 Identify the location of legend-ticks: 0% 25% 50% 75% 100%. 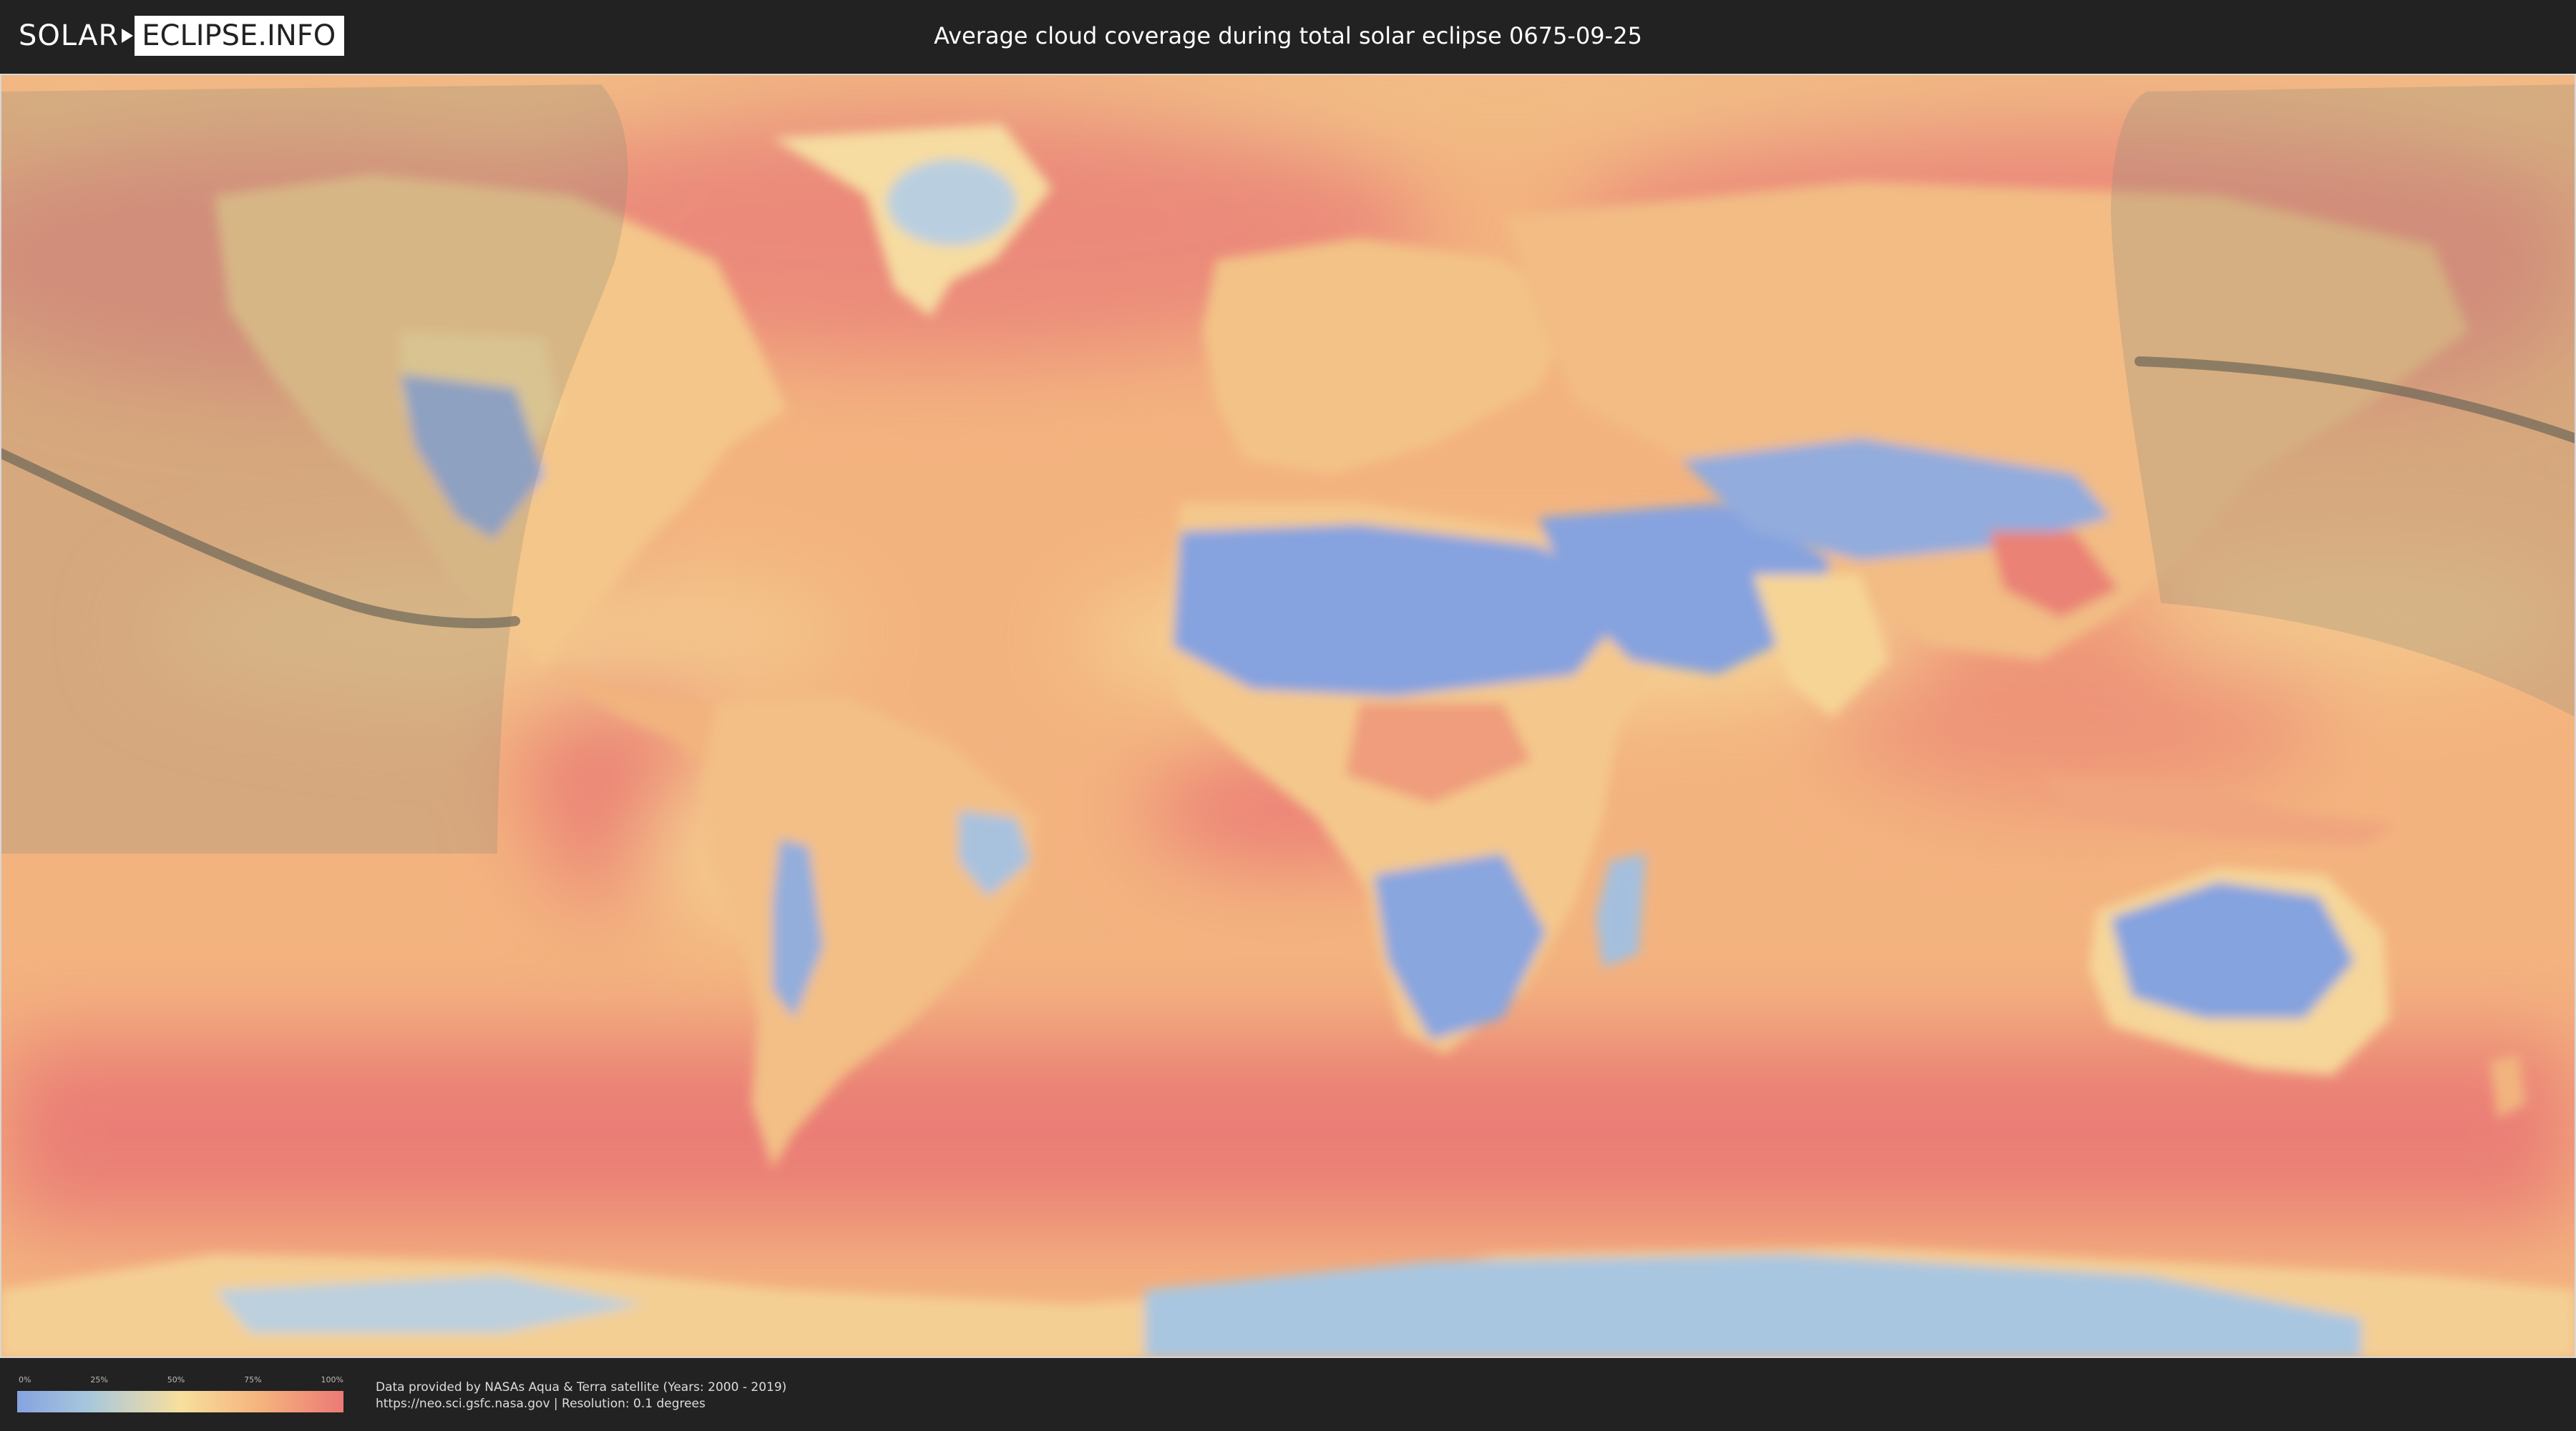
(181, 1380).